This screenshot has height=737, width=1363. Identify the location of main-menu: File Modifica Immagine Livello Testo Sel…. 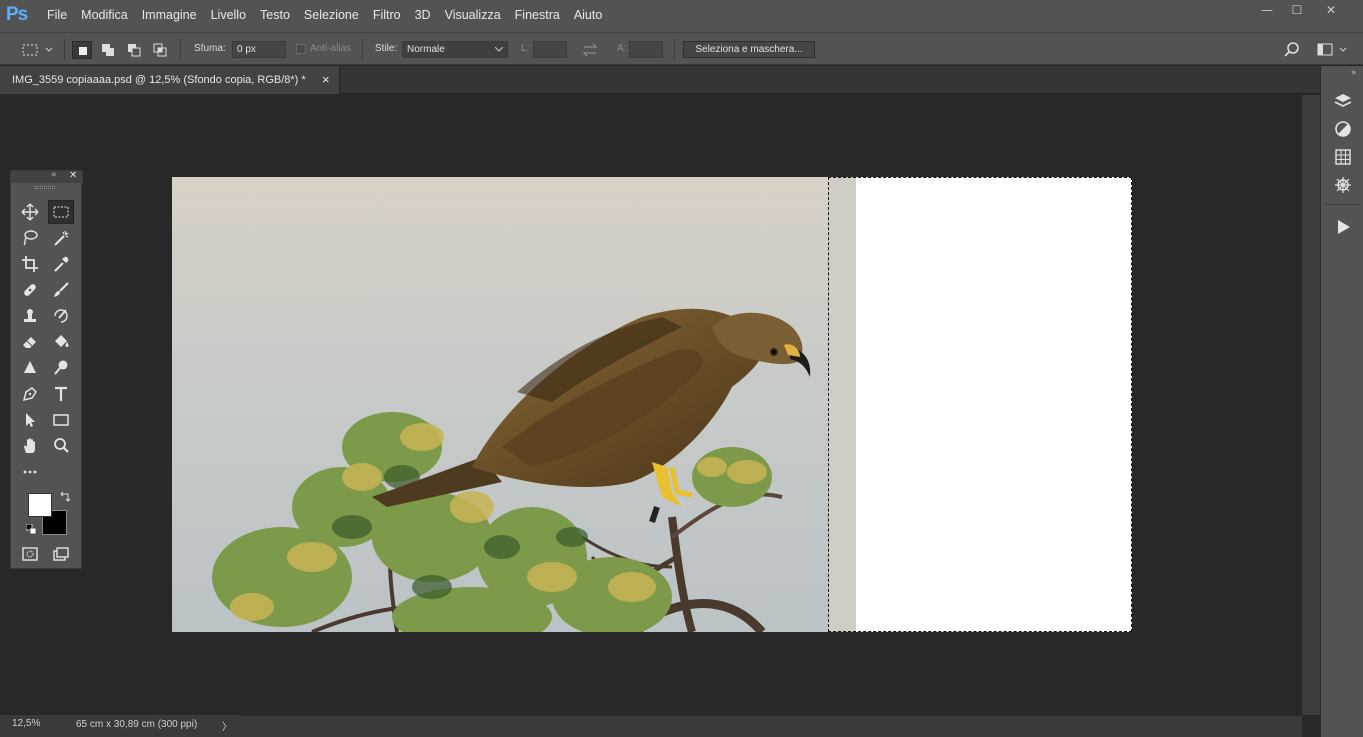
(324, 15).